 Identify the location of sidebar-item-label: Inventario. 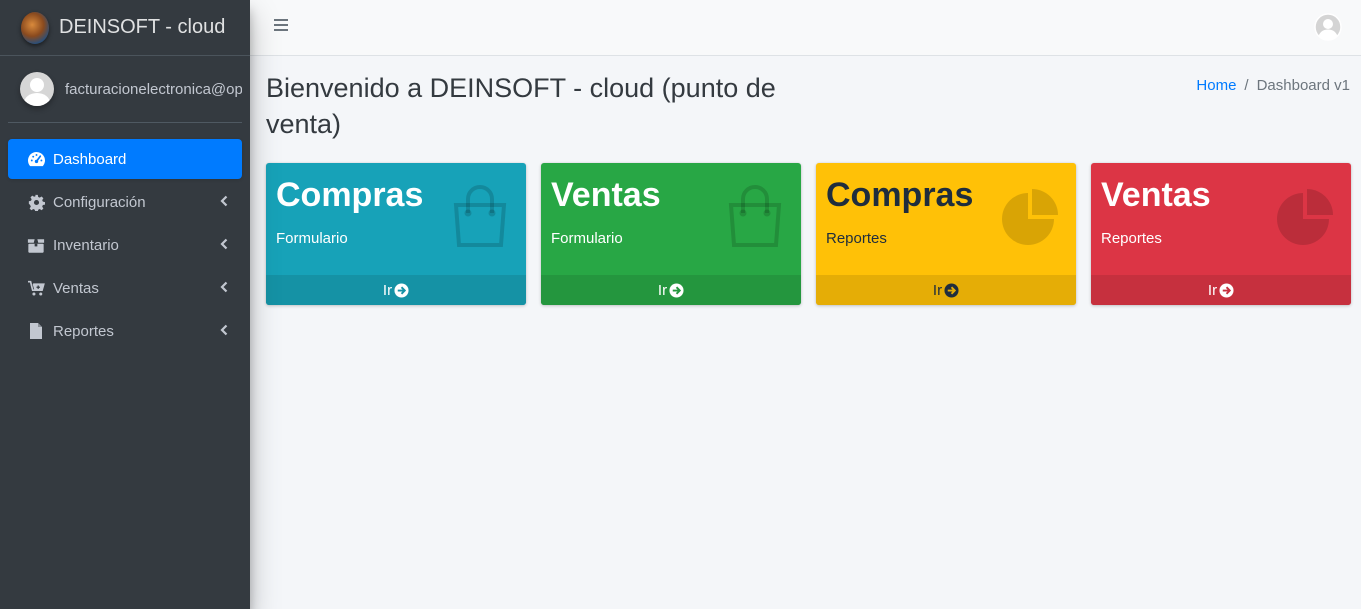
(86, 245).